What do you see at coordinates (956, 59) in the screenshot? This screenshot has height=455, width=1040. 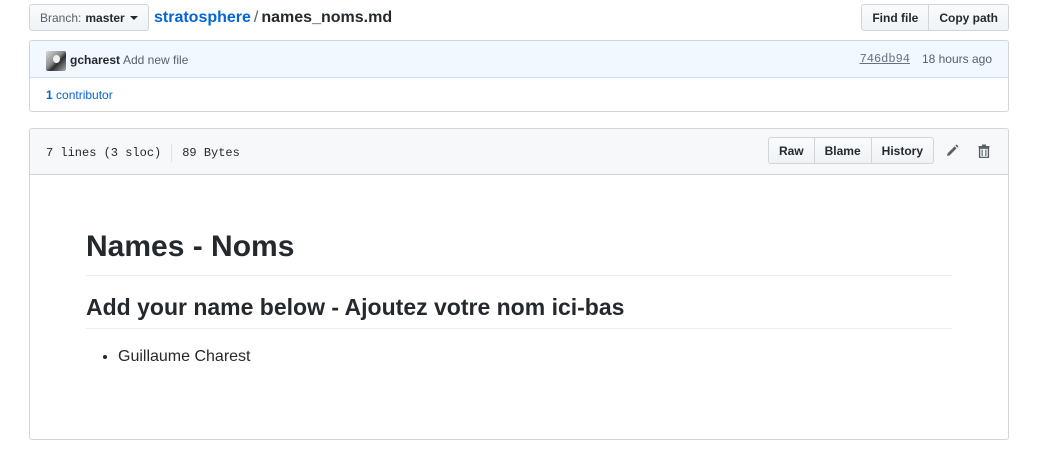 I see `commit-time: 18 hours ago` at bounding box center [956, 59].